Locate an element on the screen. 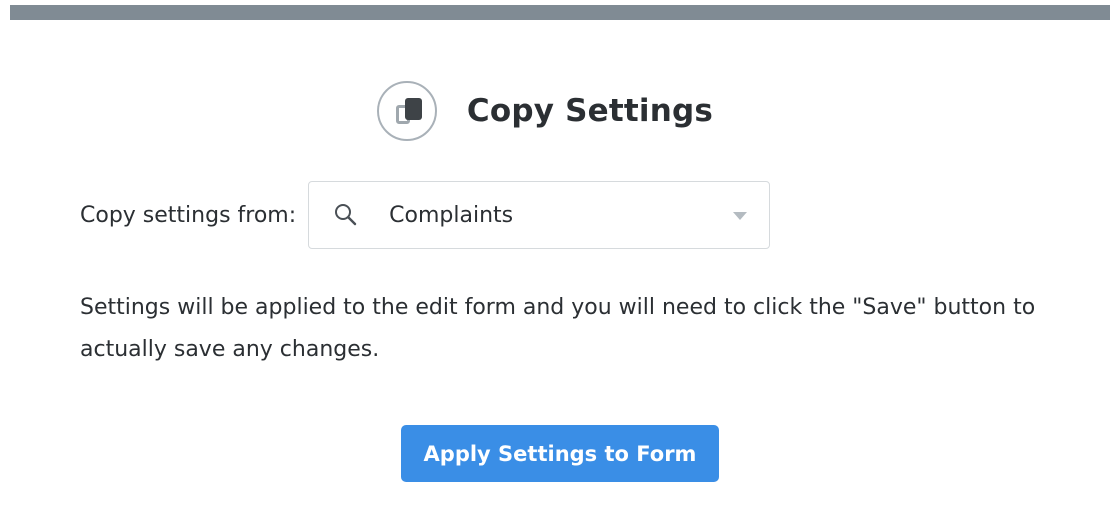 The image size is (1110, 530). copy-from-label: Copy settings from: is located at coordinates (188, 215).